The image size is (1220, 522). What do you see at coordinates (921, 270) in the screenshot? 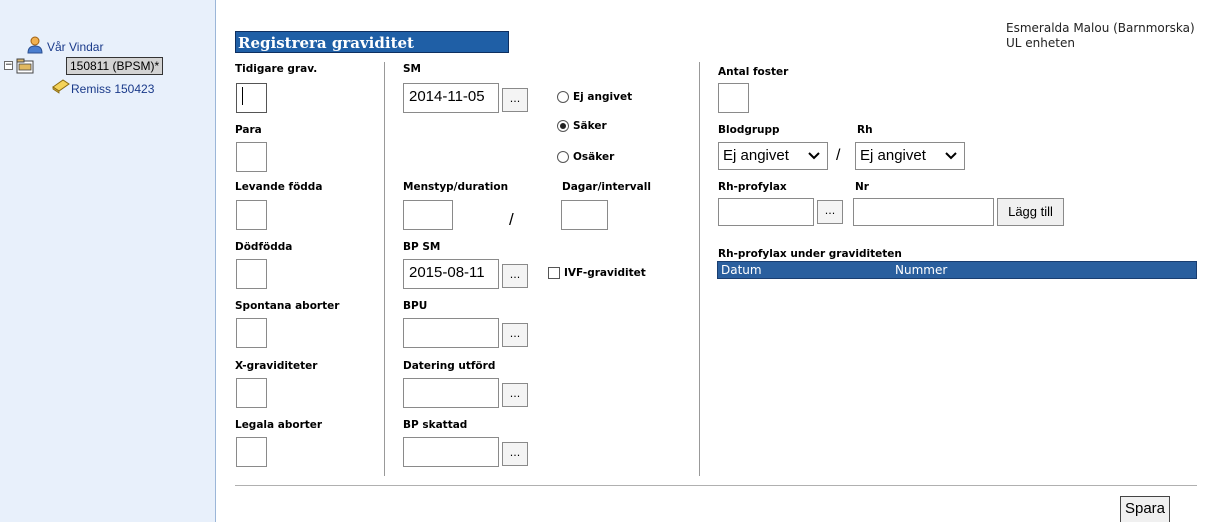
I see `table-header-nummer: Nummer` at bounding box center [921, 270].